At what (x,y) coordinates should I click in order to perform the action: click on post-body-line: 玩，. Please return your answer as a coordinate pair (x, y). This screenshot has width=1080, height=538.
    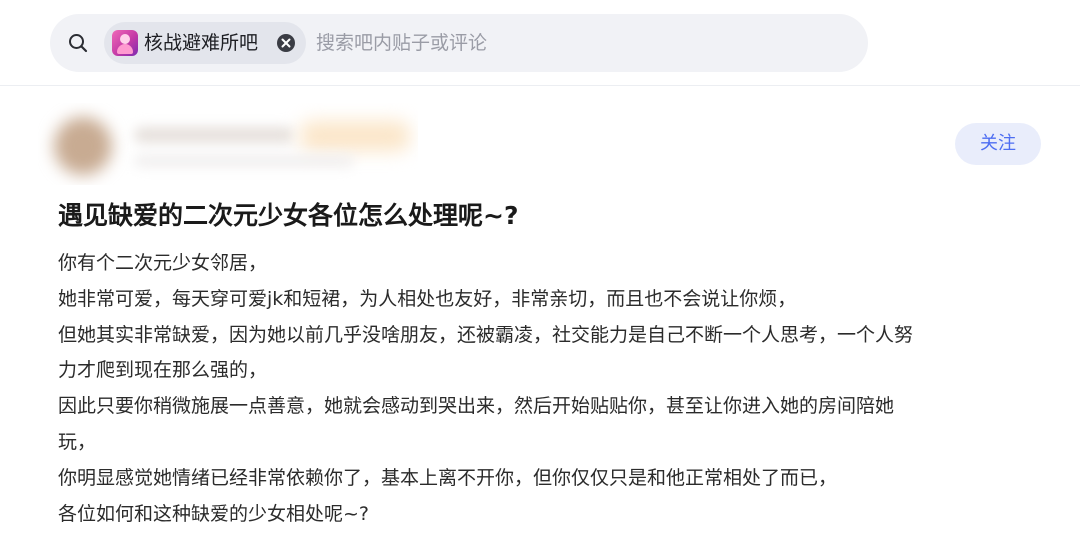
    Looking at the image, I should click on (77, 441).